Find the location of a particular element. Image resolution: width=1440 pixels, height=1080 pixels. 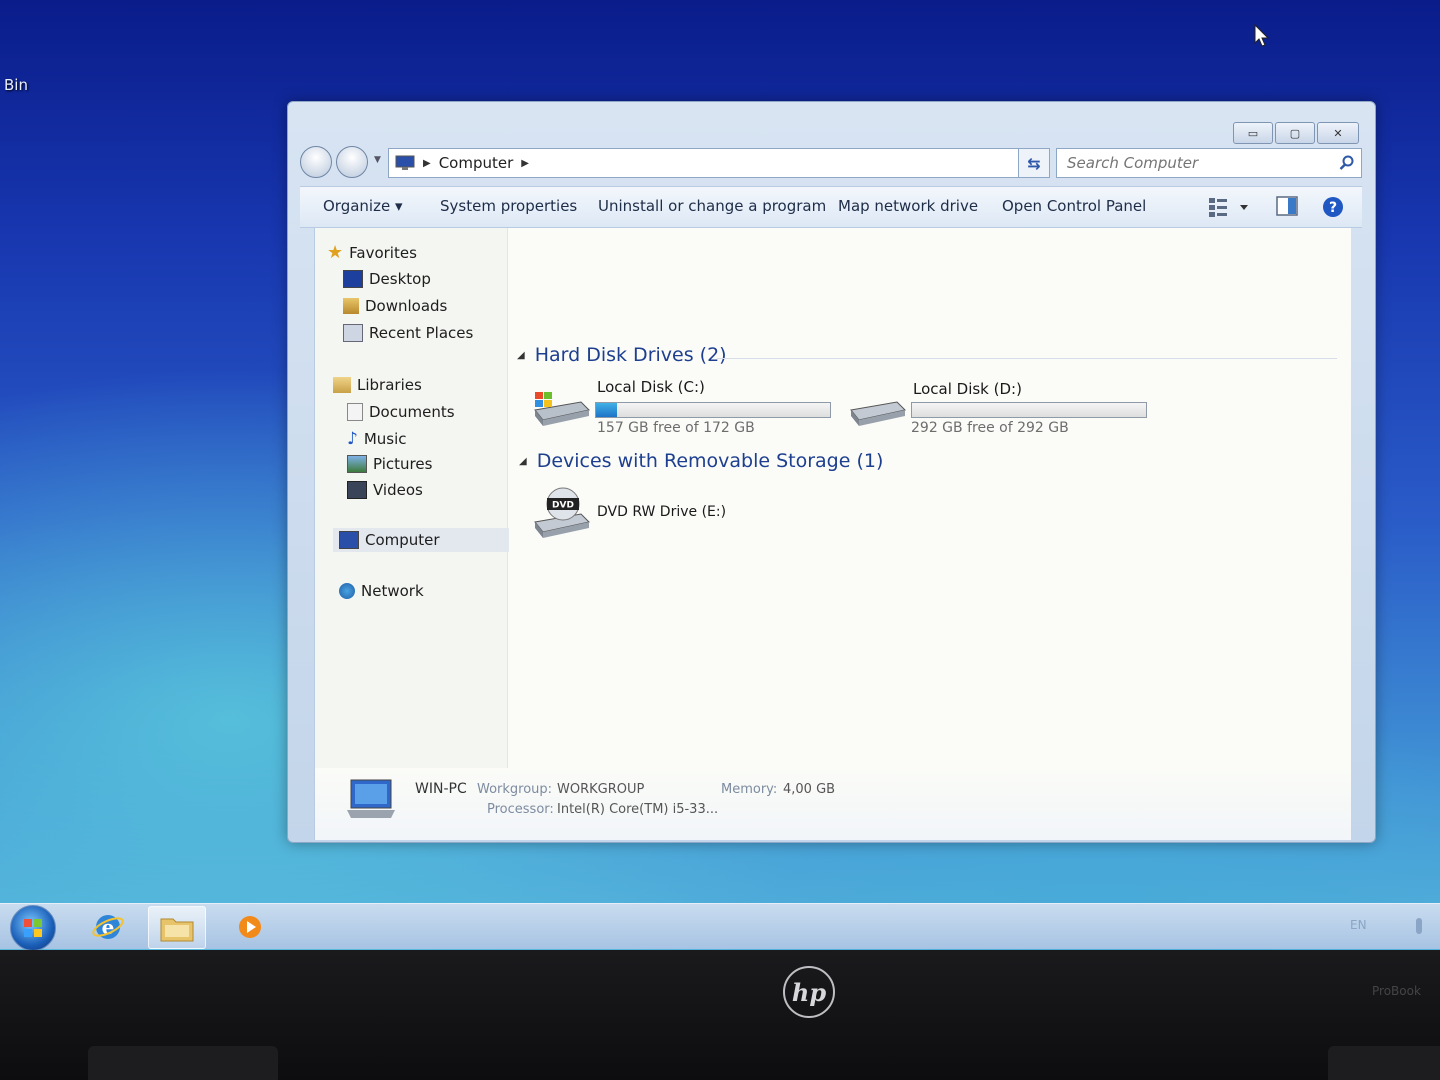

internet-explorer-taskbar-button: e is located at coordinates (108, 926).